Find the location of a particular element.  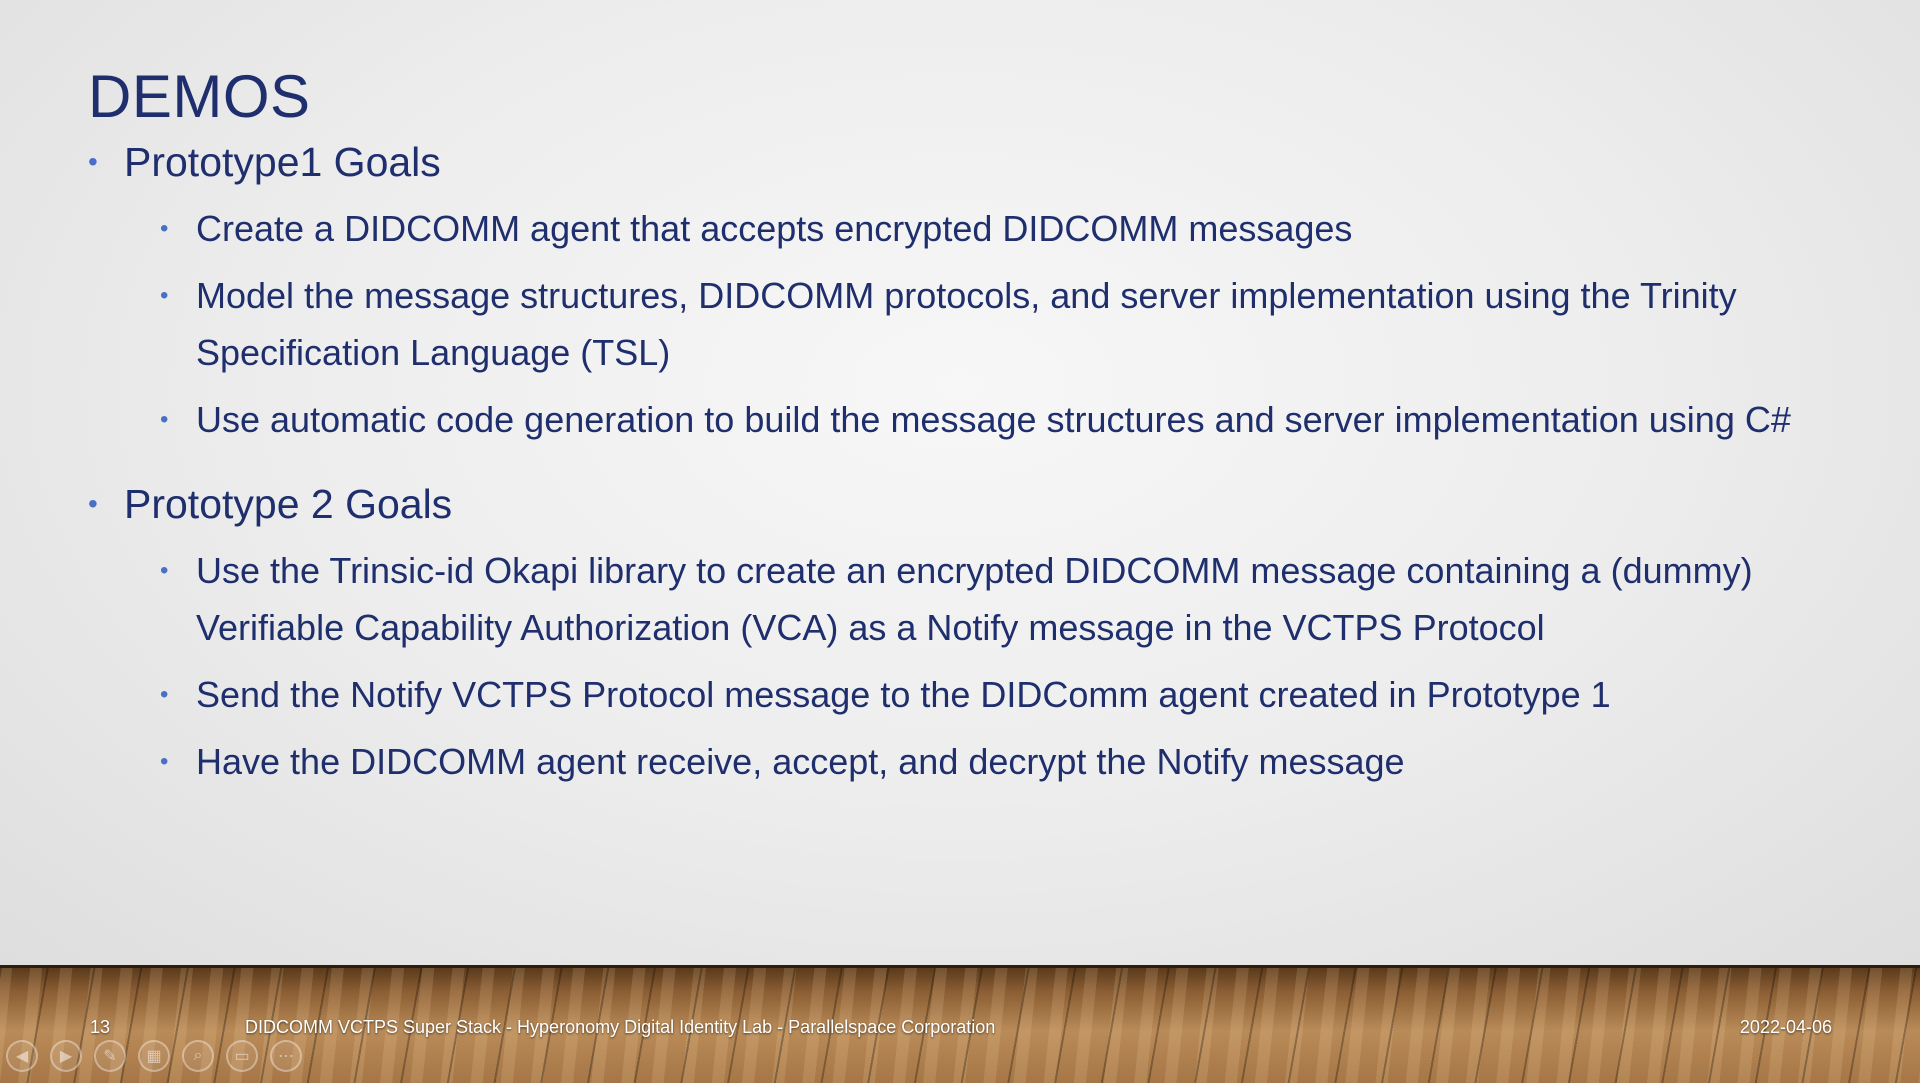

zoom-icon: ⌕ is located at coordinates (198, 1056).